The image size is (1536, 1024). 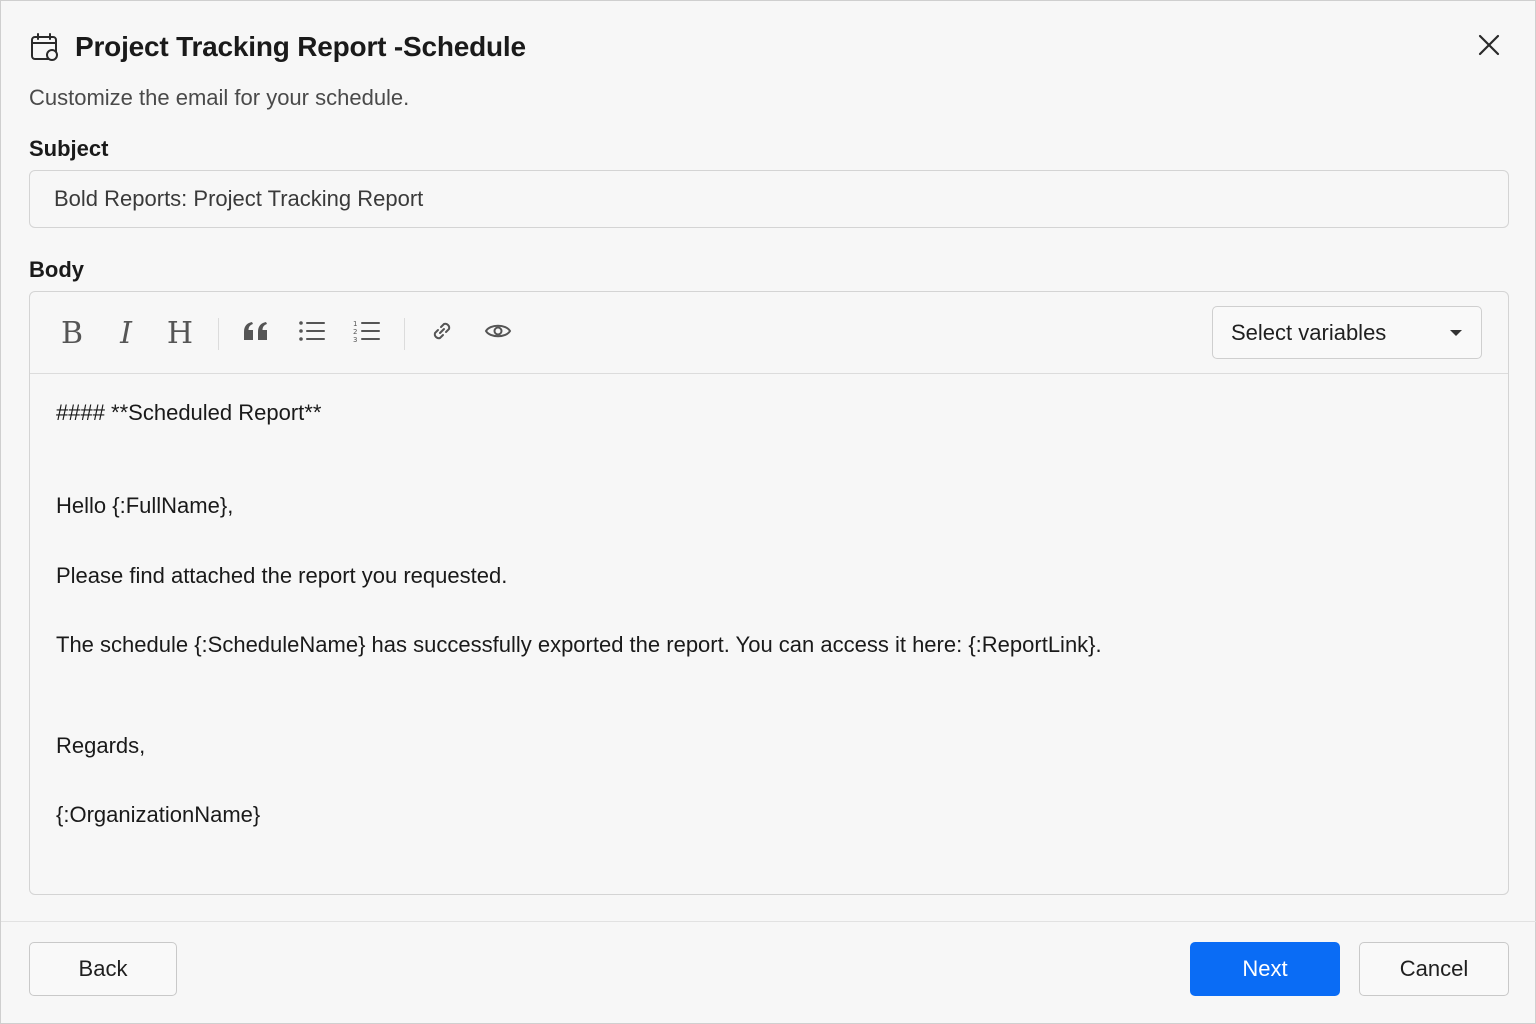 What do you see at coordinates (69, 148) in the screenshot?
I see `subject-label: Subject` at bounding box center [69, 148].